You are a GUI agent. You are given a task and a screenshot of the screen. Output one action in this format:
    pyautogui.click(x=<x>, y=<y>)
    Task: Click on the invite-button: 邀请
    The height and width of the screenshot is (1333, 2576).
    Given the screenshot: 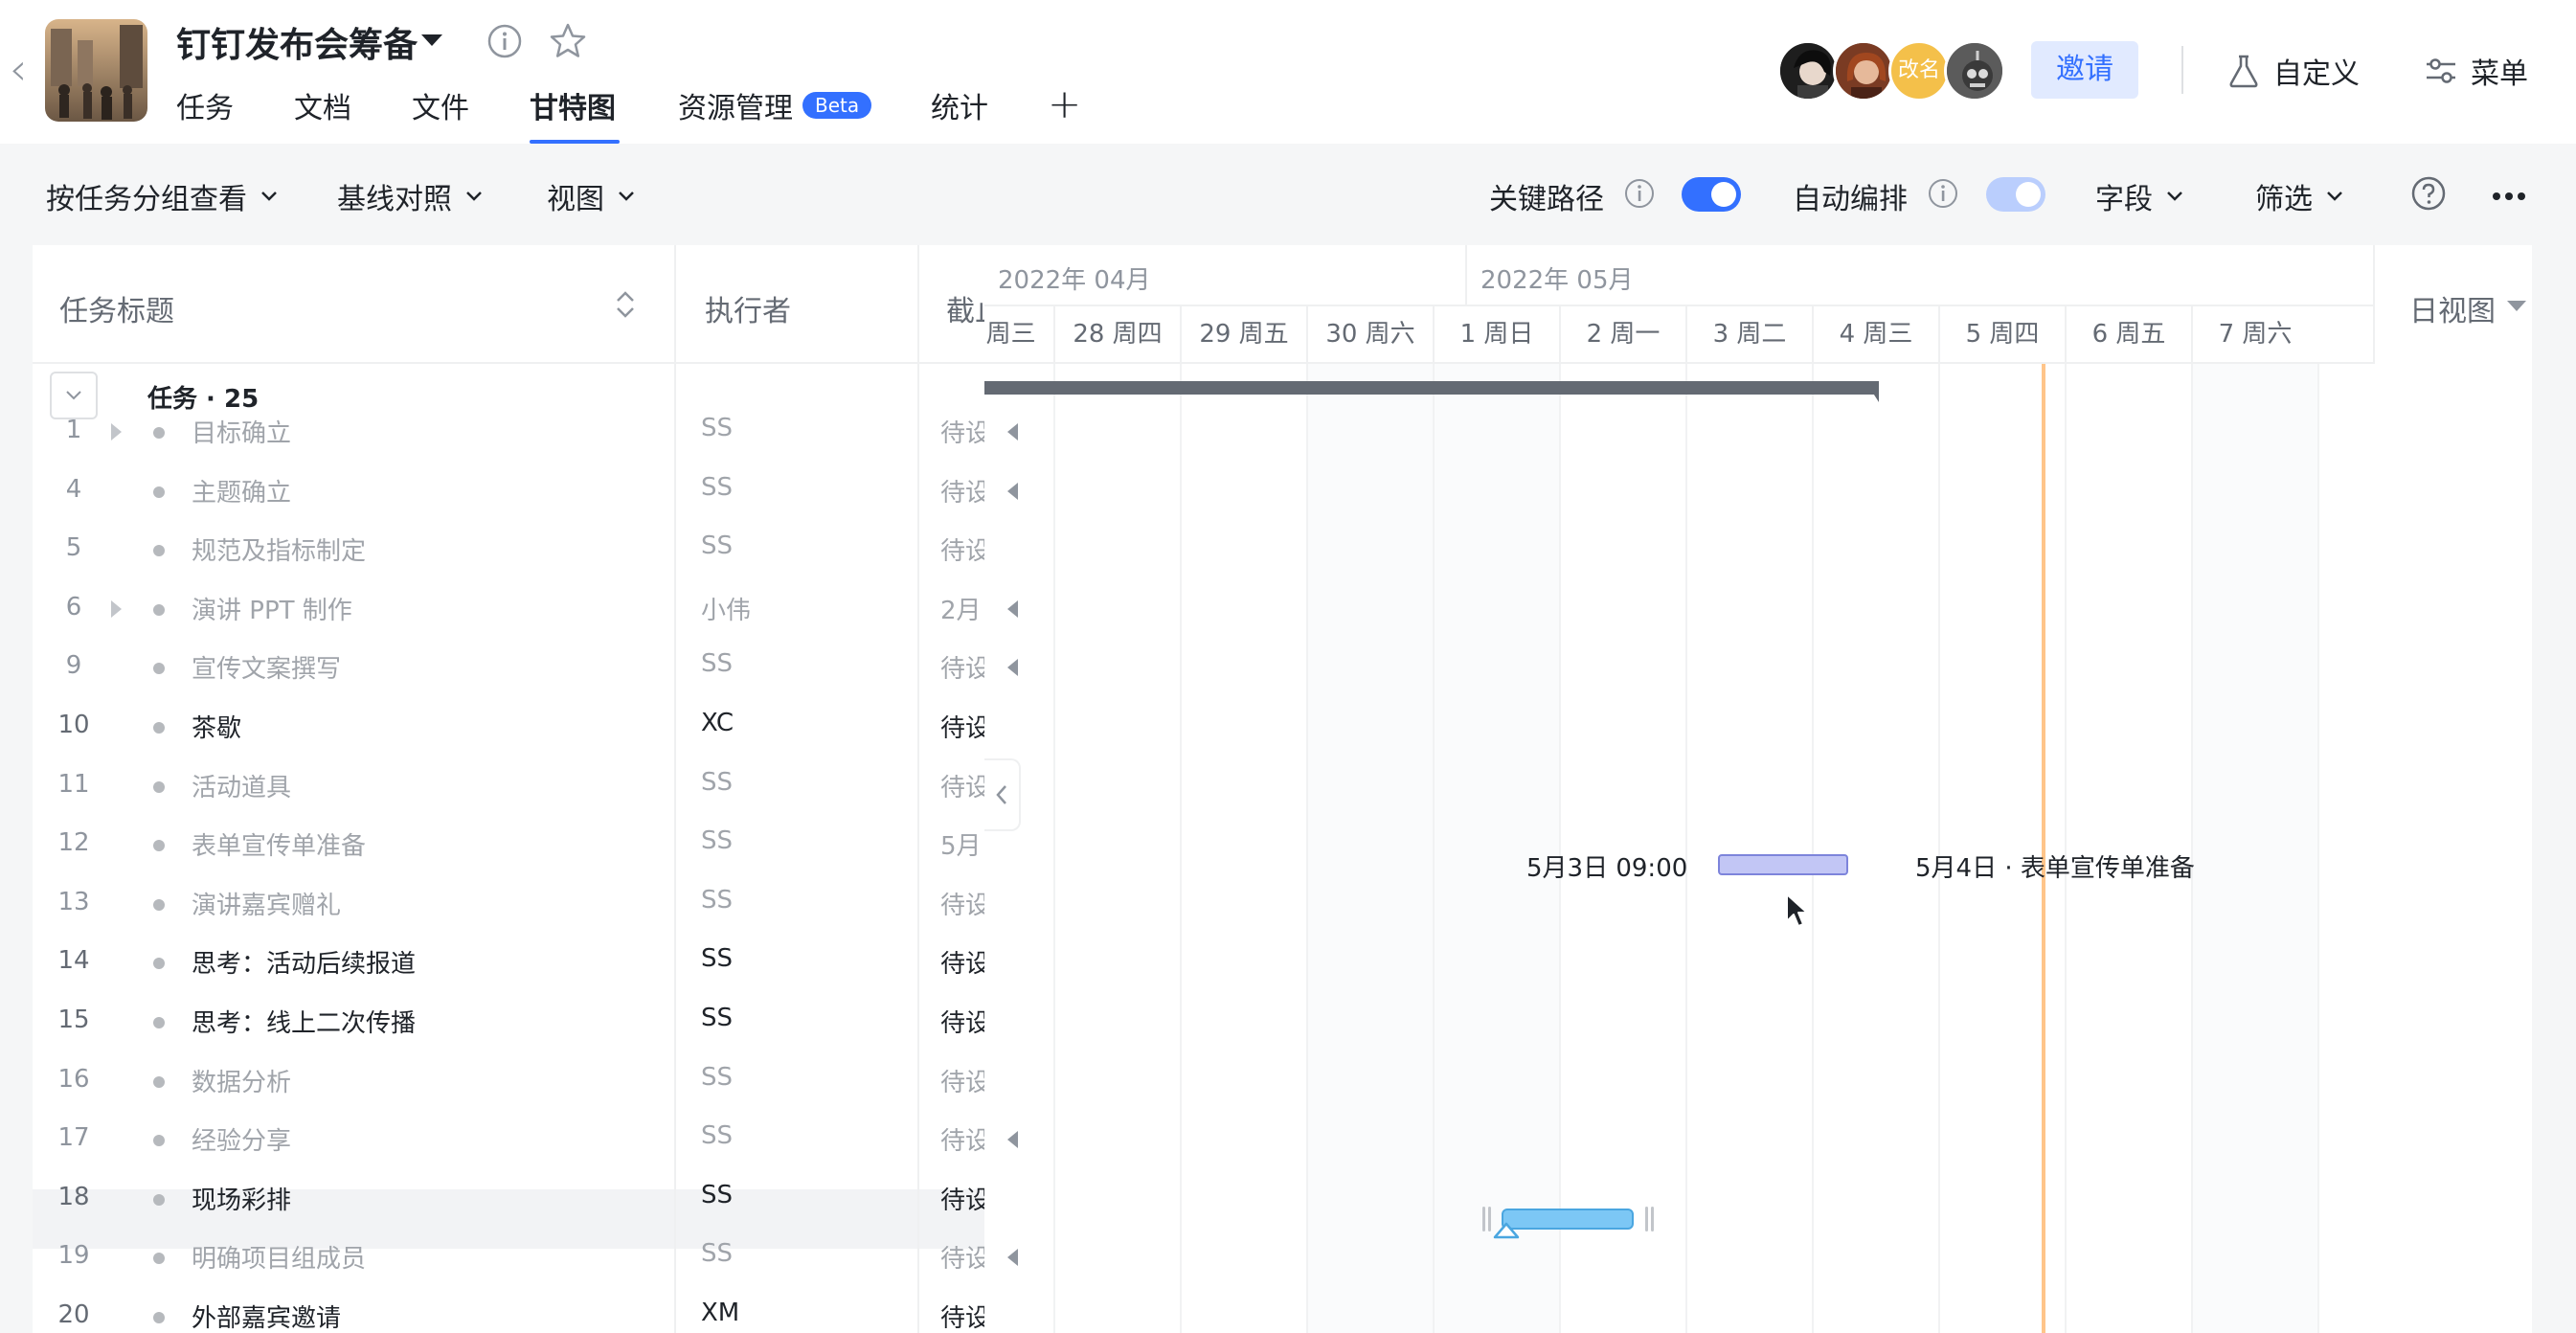 What is the action you would take?
    pyautogui.click(x=2084, y=70)
    